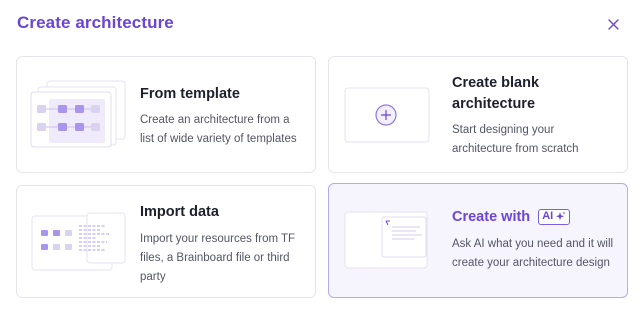  Describe the element at coordinates (190, 94) in the screenshot. I see `card-title: From template` at that location.